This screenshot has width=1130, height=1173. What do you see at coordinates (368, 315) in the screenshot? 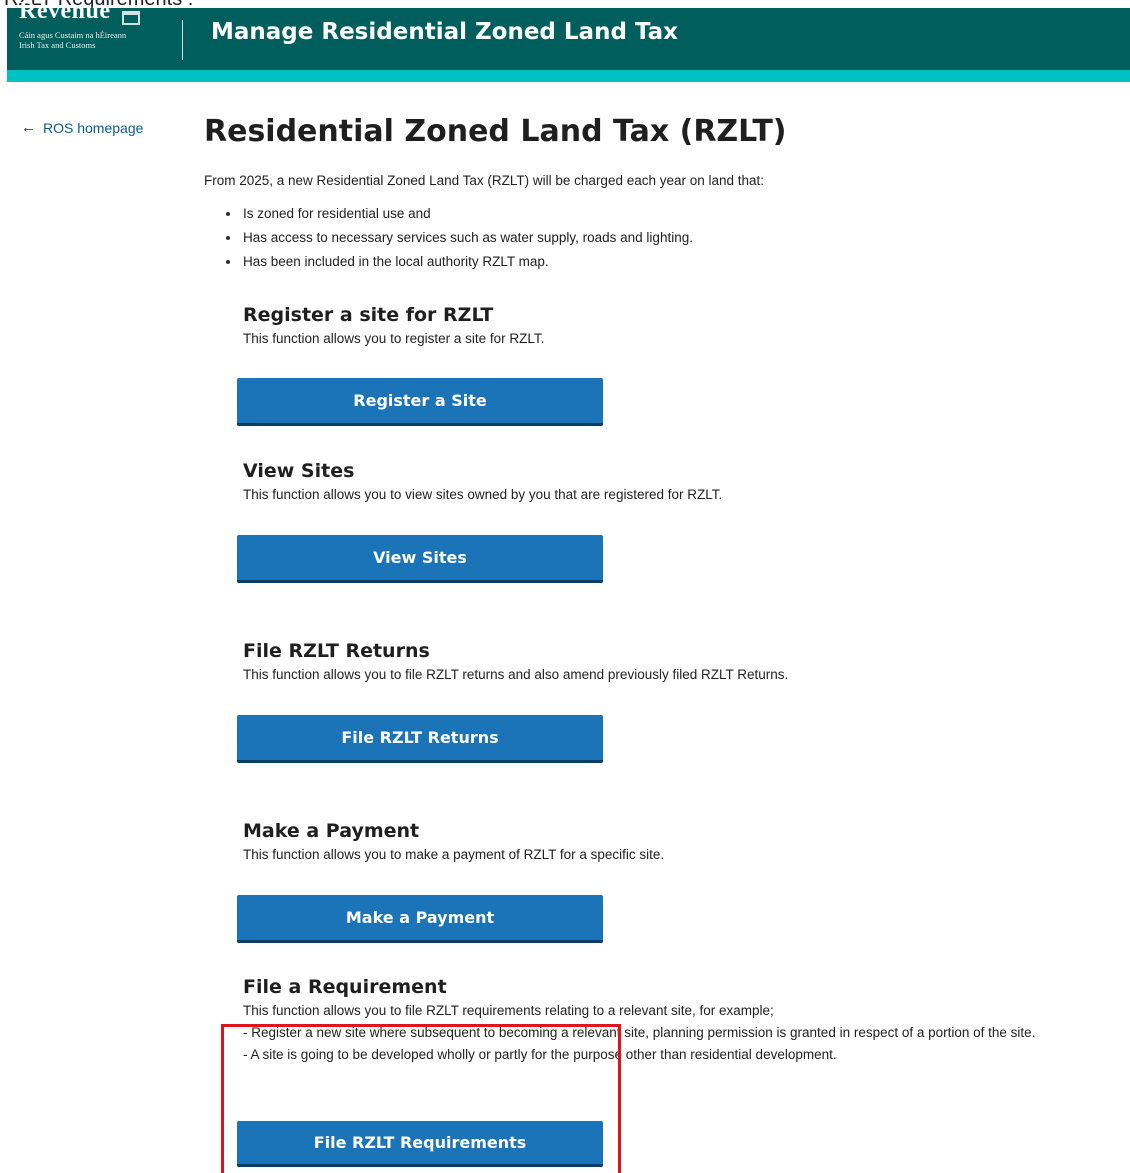
I see `section-heading: Register a site for RZLT` at bounding box center [368, 315].